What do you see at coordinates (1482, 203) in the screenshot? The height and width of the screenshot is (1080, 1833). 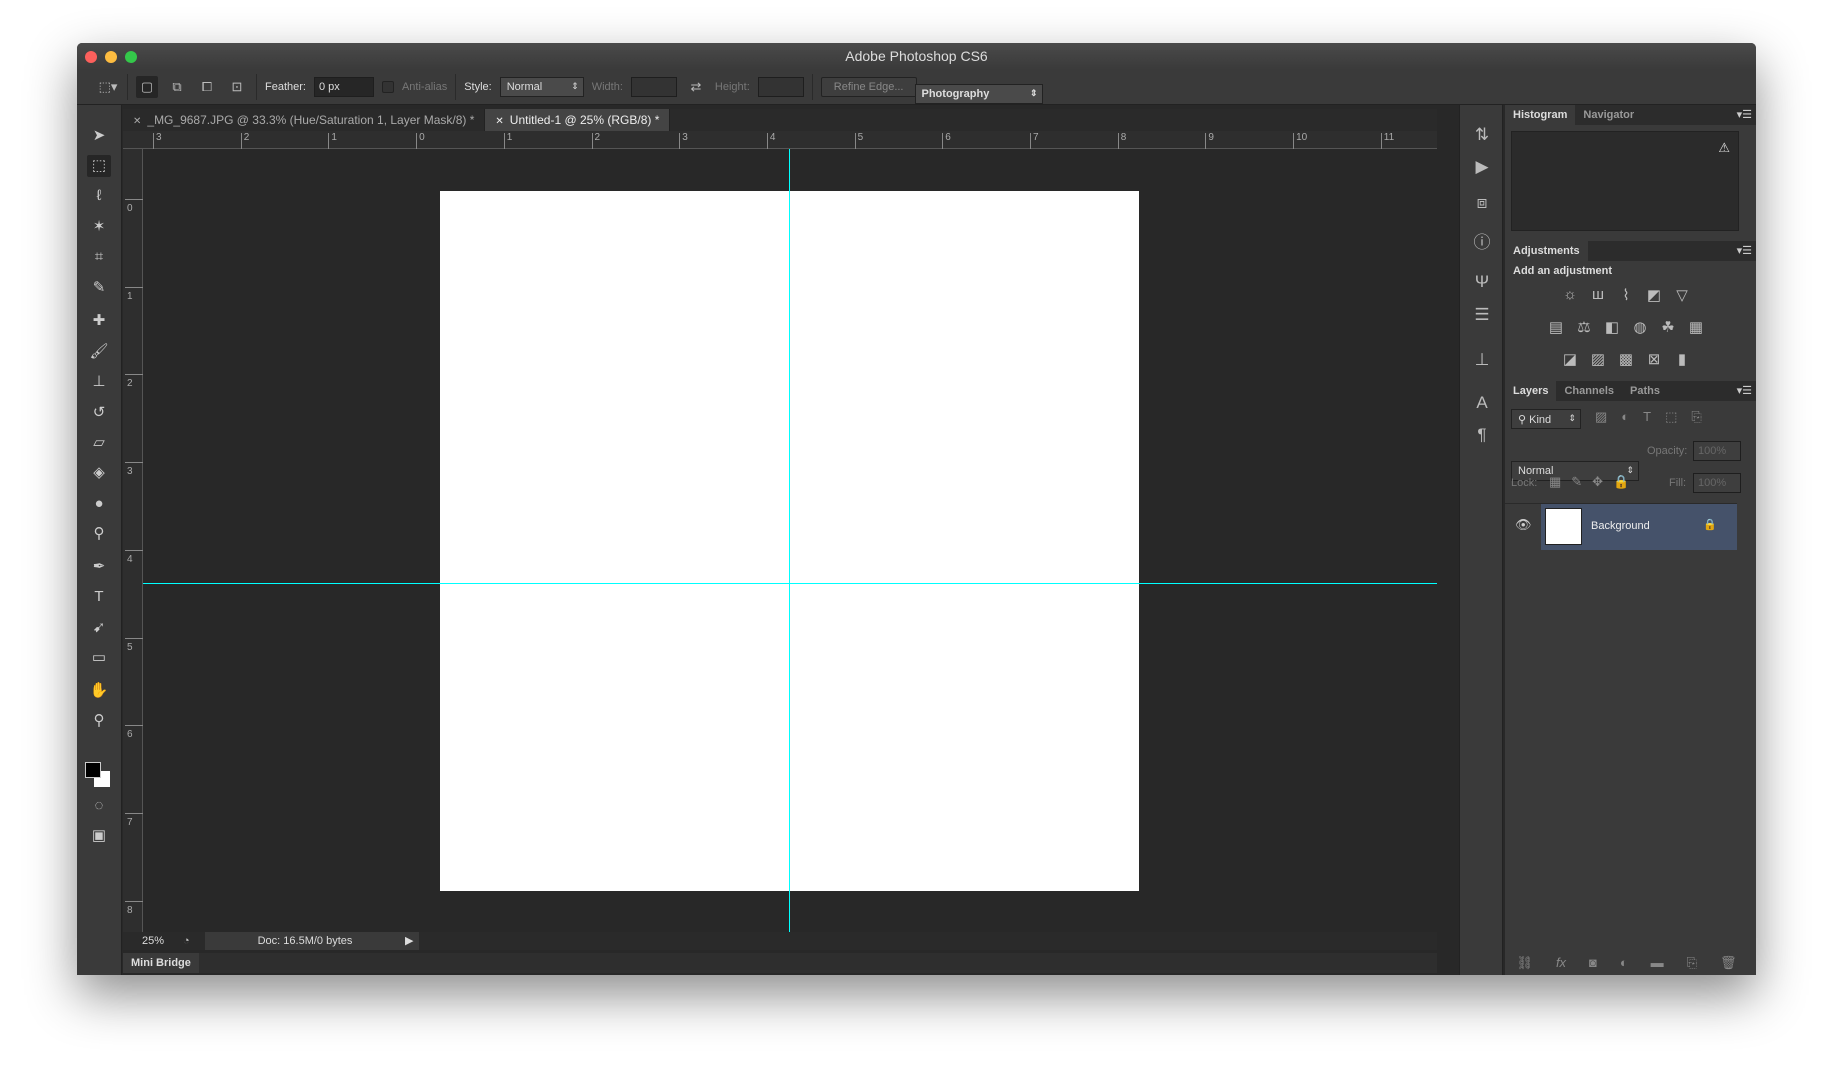 I see `3d-icon: ⧈` at bounding box center [1482, 203].